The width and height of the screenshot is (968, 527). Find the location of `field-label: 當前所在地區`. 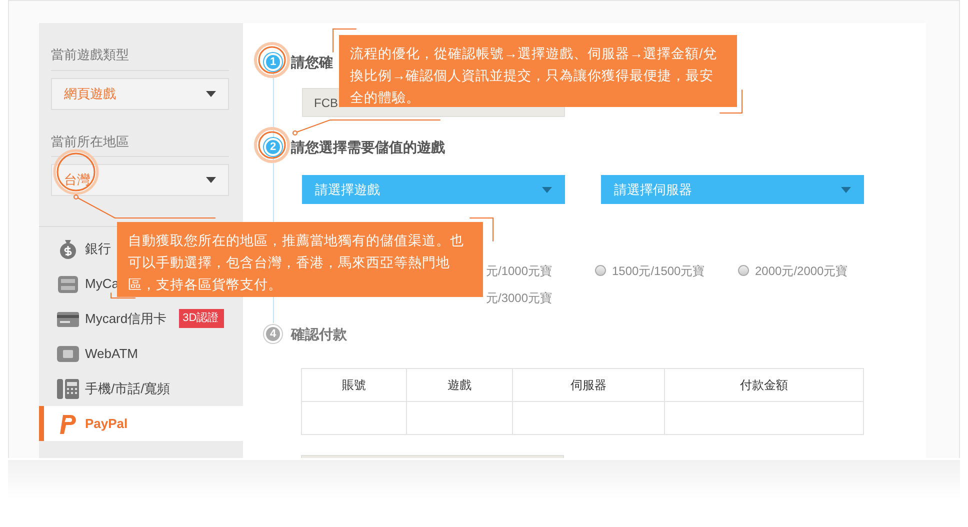

field-label: 當前所在地區 is located at coordinates (140, 144).